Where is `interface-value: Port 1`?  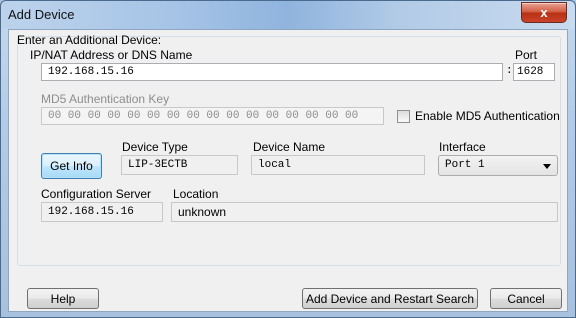 interface-value: Port 1 is located at coordinates (465, 165).